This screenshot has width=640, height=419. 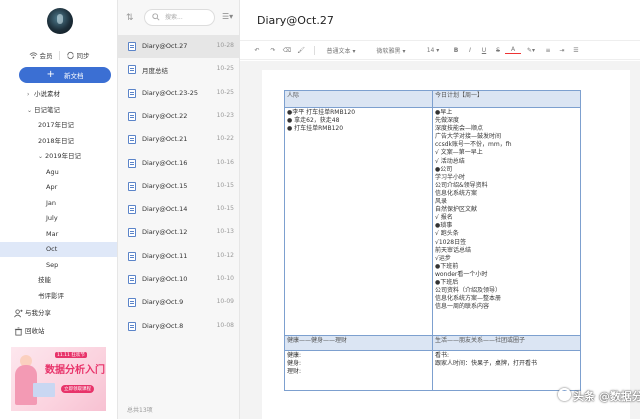 I want to click on text-line: 信息一周的联系内容, so click(x=462, y=307).